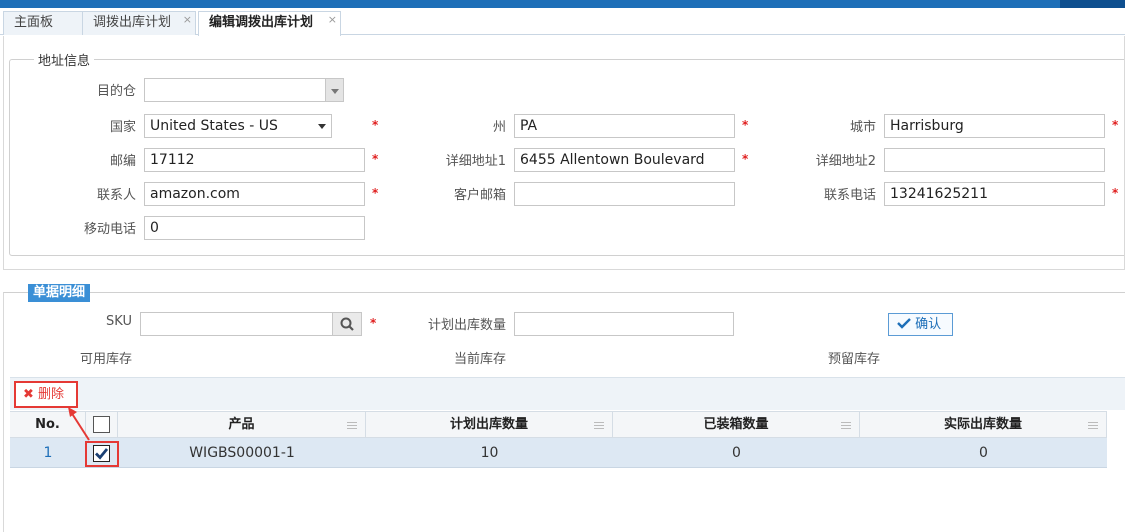 Image resolution: width=1125 pixels, height=532 pixels. What do you see at coordinates (845, 161) in the screenshot?
I see `address2-label: 详细地址2` at bounding box center [845, 161].